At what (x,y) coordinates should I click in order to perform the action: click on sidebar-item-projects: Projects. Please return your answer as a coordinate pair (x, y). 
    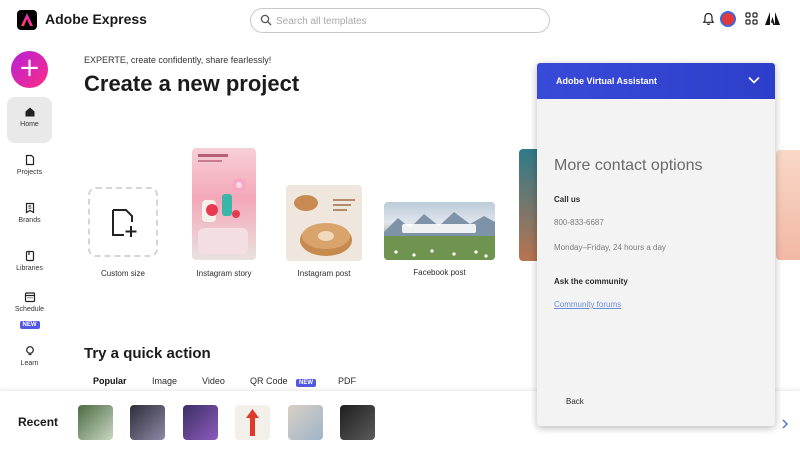
    Looking at the image, I should click on (29, 168).